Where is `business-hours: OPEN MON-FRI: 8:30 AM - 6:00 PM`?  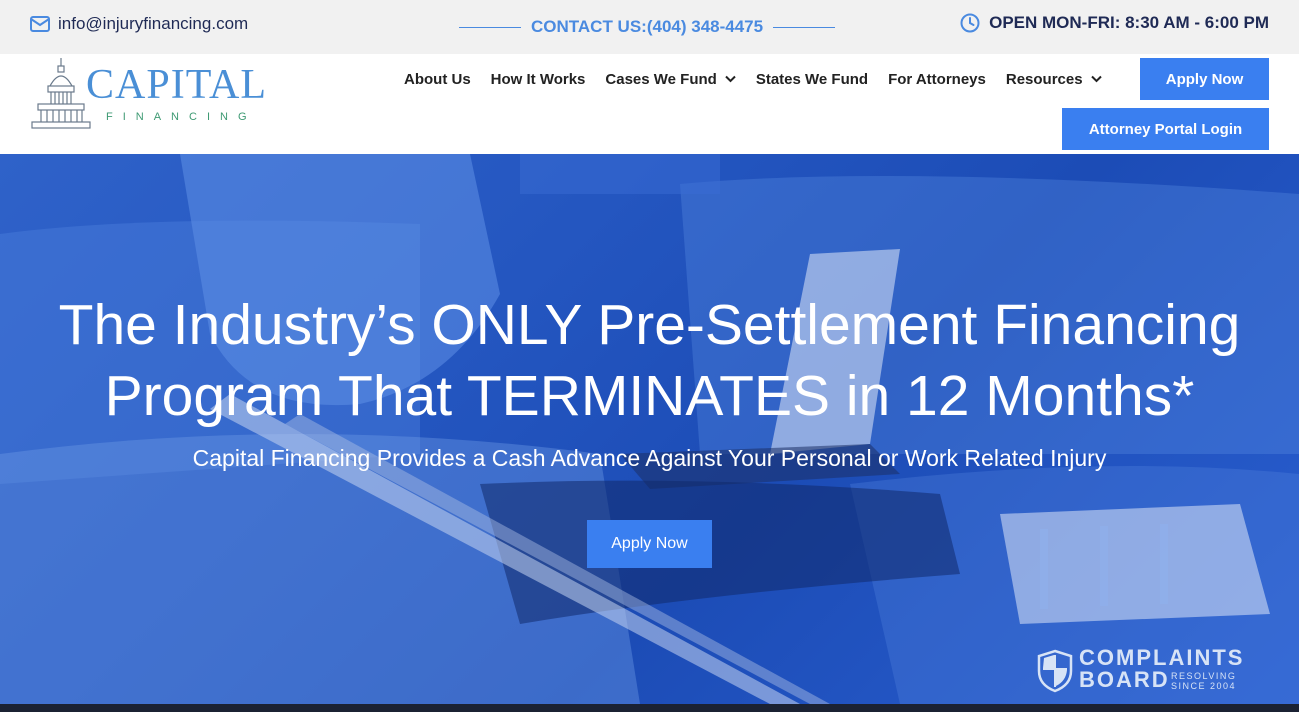
business-hours: OPEN MON-FRI: 8:30 AM - 6:00 PM is located at coordinates (1114, 23).